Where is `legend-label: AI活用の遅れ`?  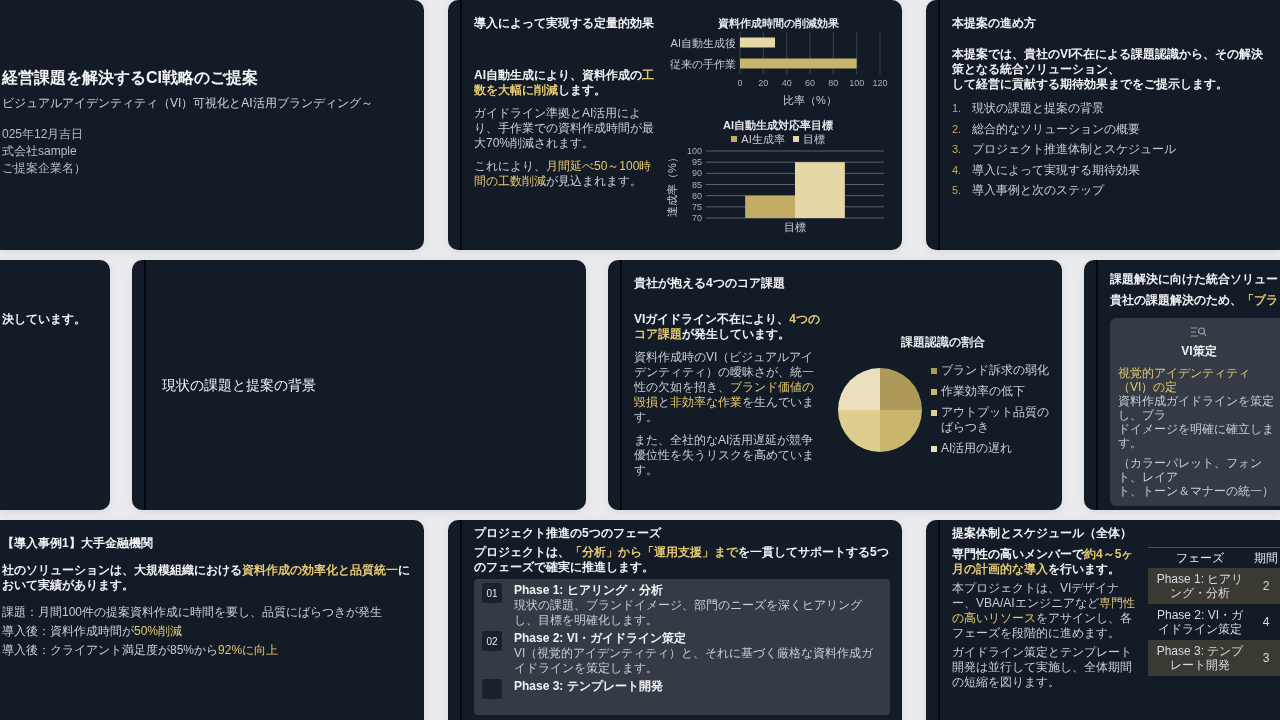 legend-label: AI活用の遅れ is located at coordinates (977, 448).